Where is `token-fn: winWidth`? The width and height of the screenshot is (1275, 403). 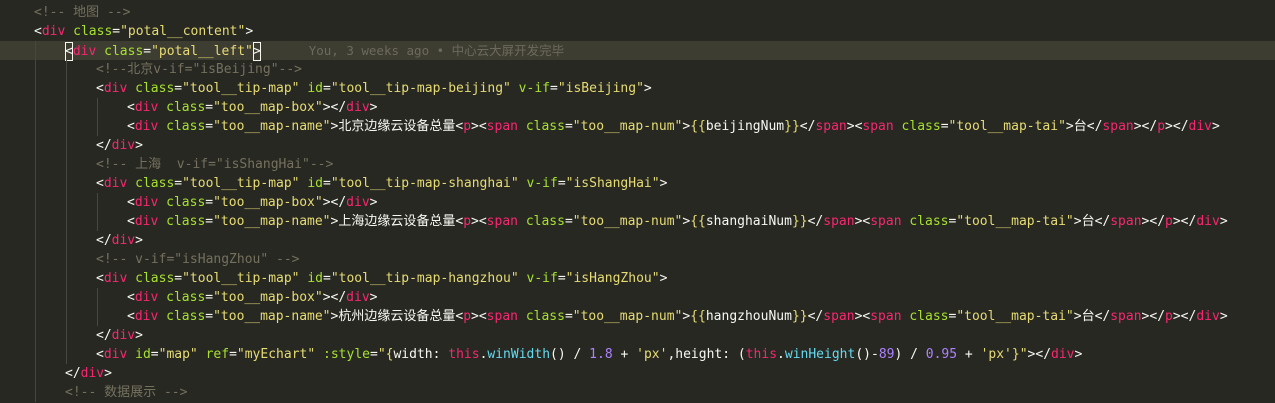 token-fn: winWidth is located at coordinates (519, 354).